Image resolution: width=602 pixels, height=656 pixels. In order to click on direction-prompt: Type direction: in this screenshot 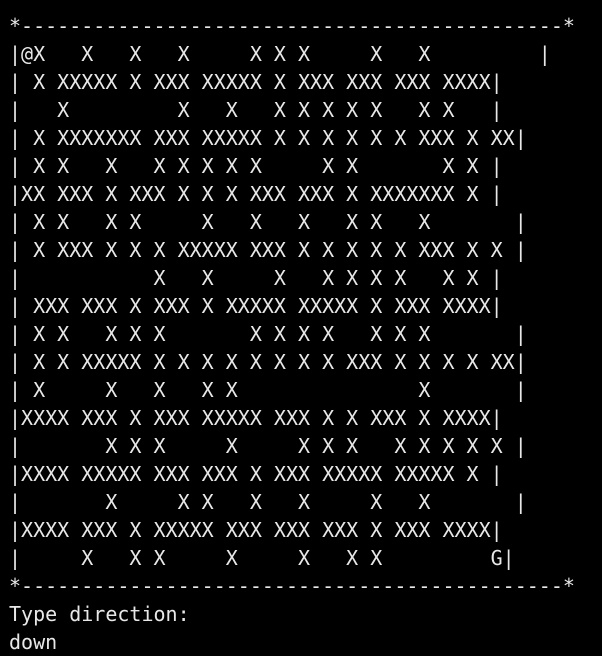, I will do `click(99, 614)`.